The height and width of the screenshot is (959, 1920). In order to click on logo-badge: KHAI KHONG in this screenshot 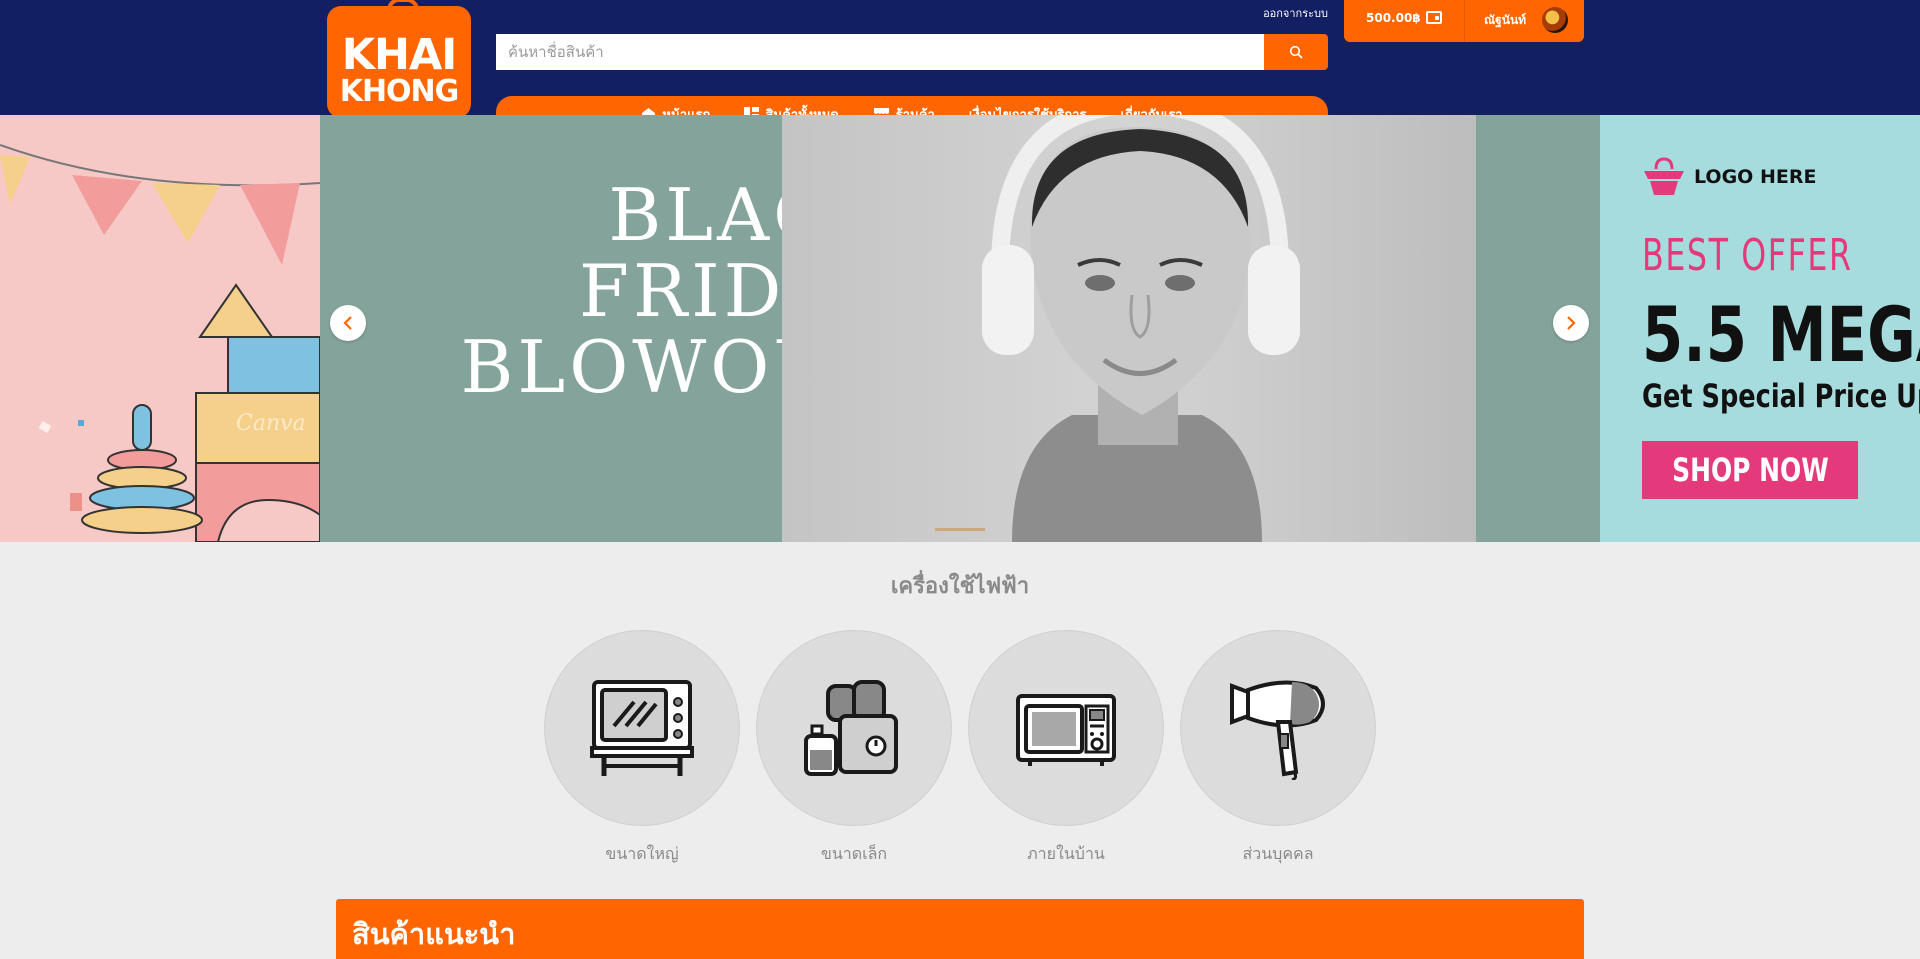, I will do `click(399, 59)`.